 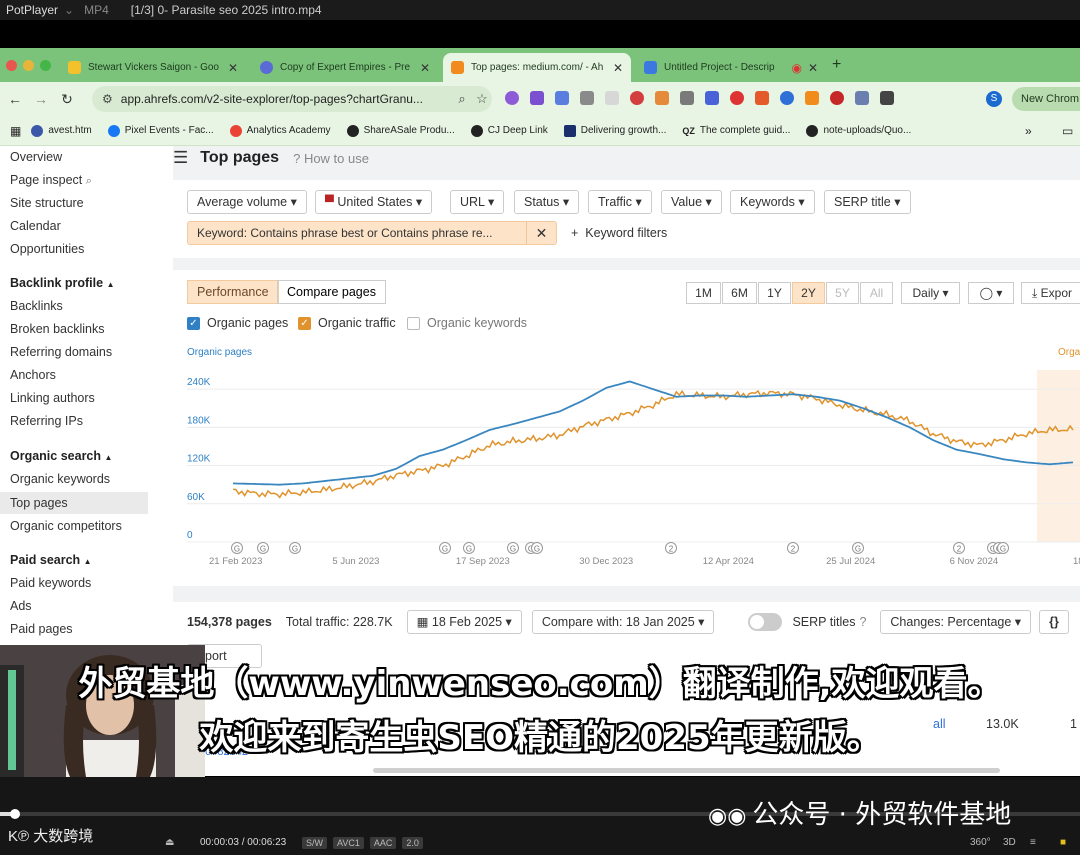 I want to click on chevron-down-icon: ⌄, so click(x=69, y=10).